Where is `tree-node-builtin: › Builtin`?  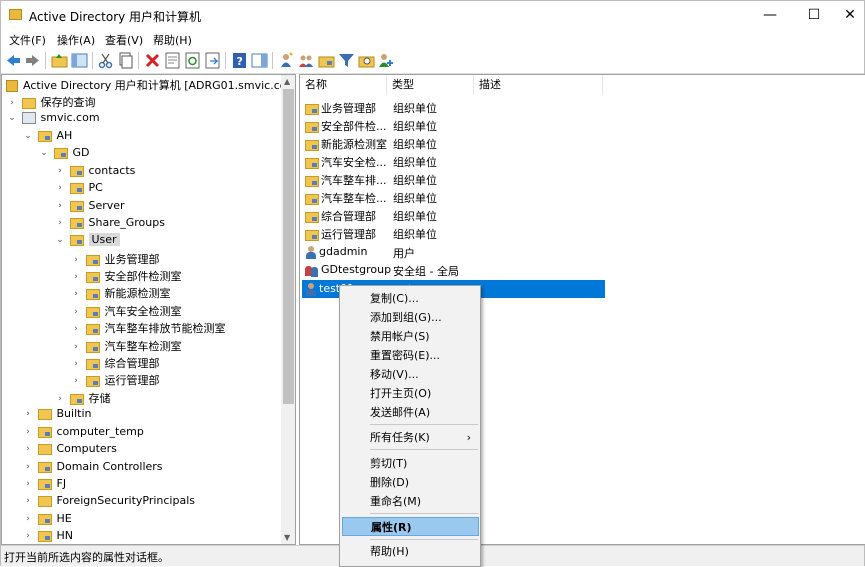 tree-node-builtin: › Builtin is located at coordinates (56, 415).